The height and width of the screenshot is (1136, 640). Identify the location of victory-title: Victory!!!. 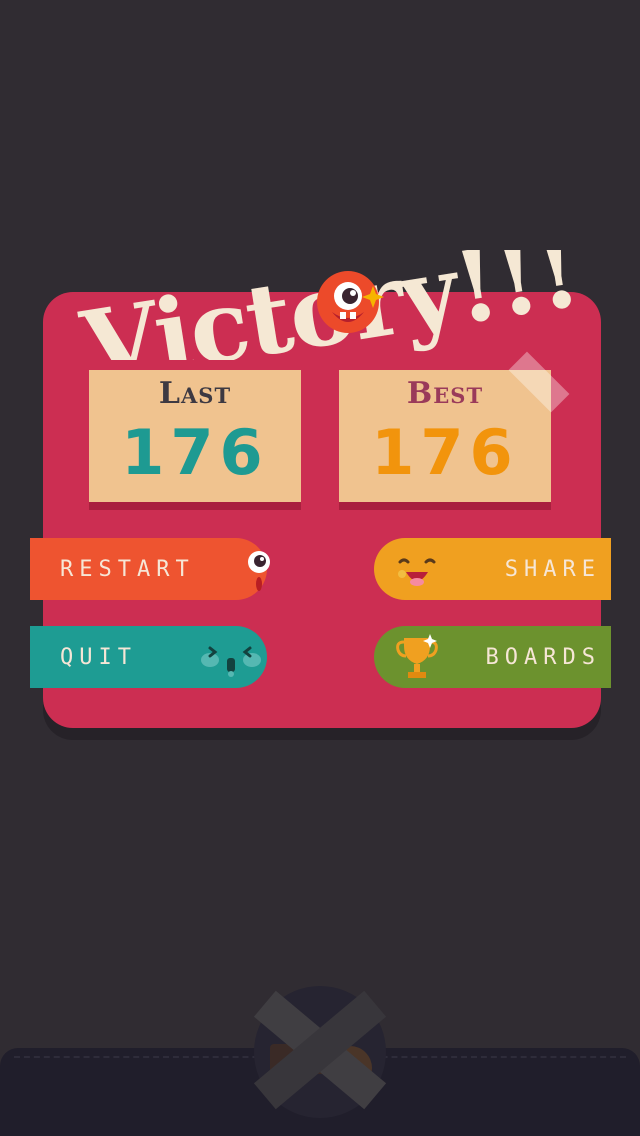
(340, 310).